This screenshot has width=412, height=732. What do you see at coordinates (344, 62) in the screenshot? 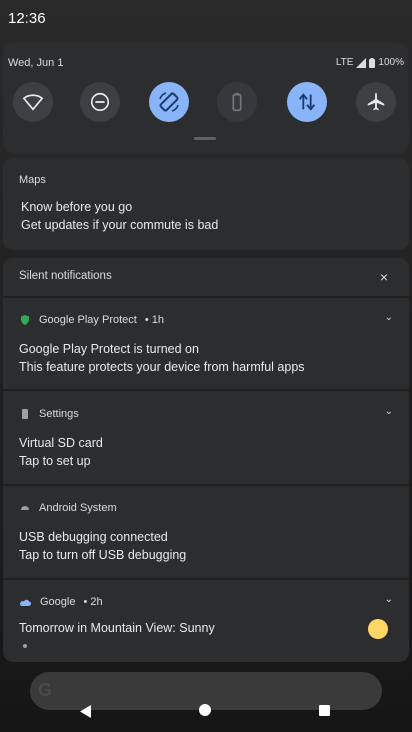
I see `network-type: LTE` at bounding box center [344, 62].